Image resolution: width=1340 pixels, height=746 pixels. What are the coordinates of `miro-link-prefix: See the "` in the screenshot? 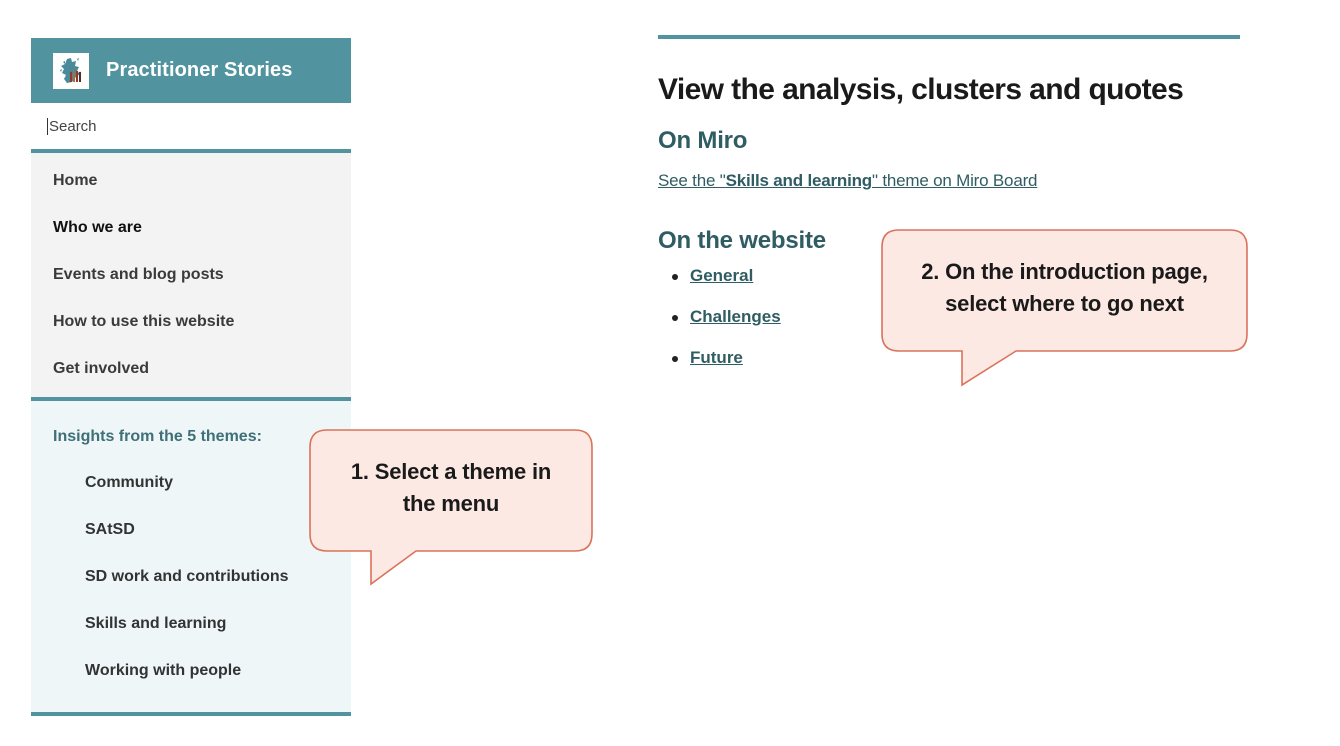 It's located at (692, 180).